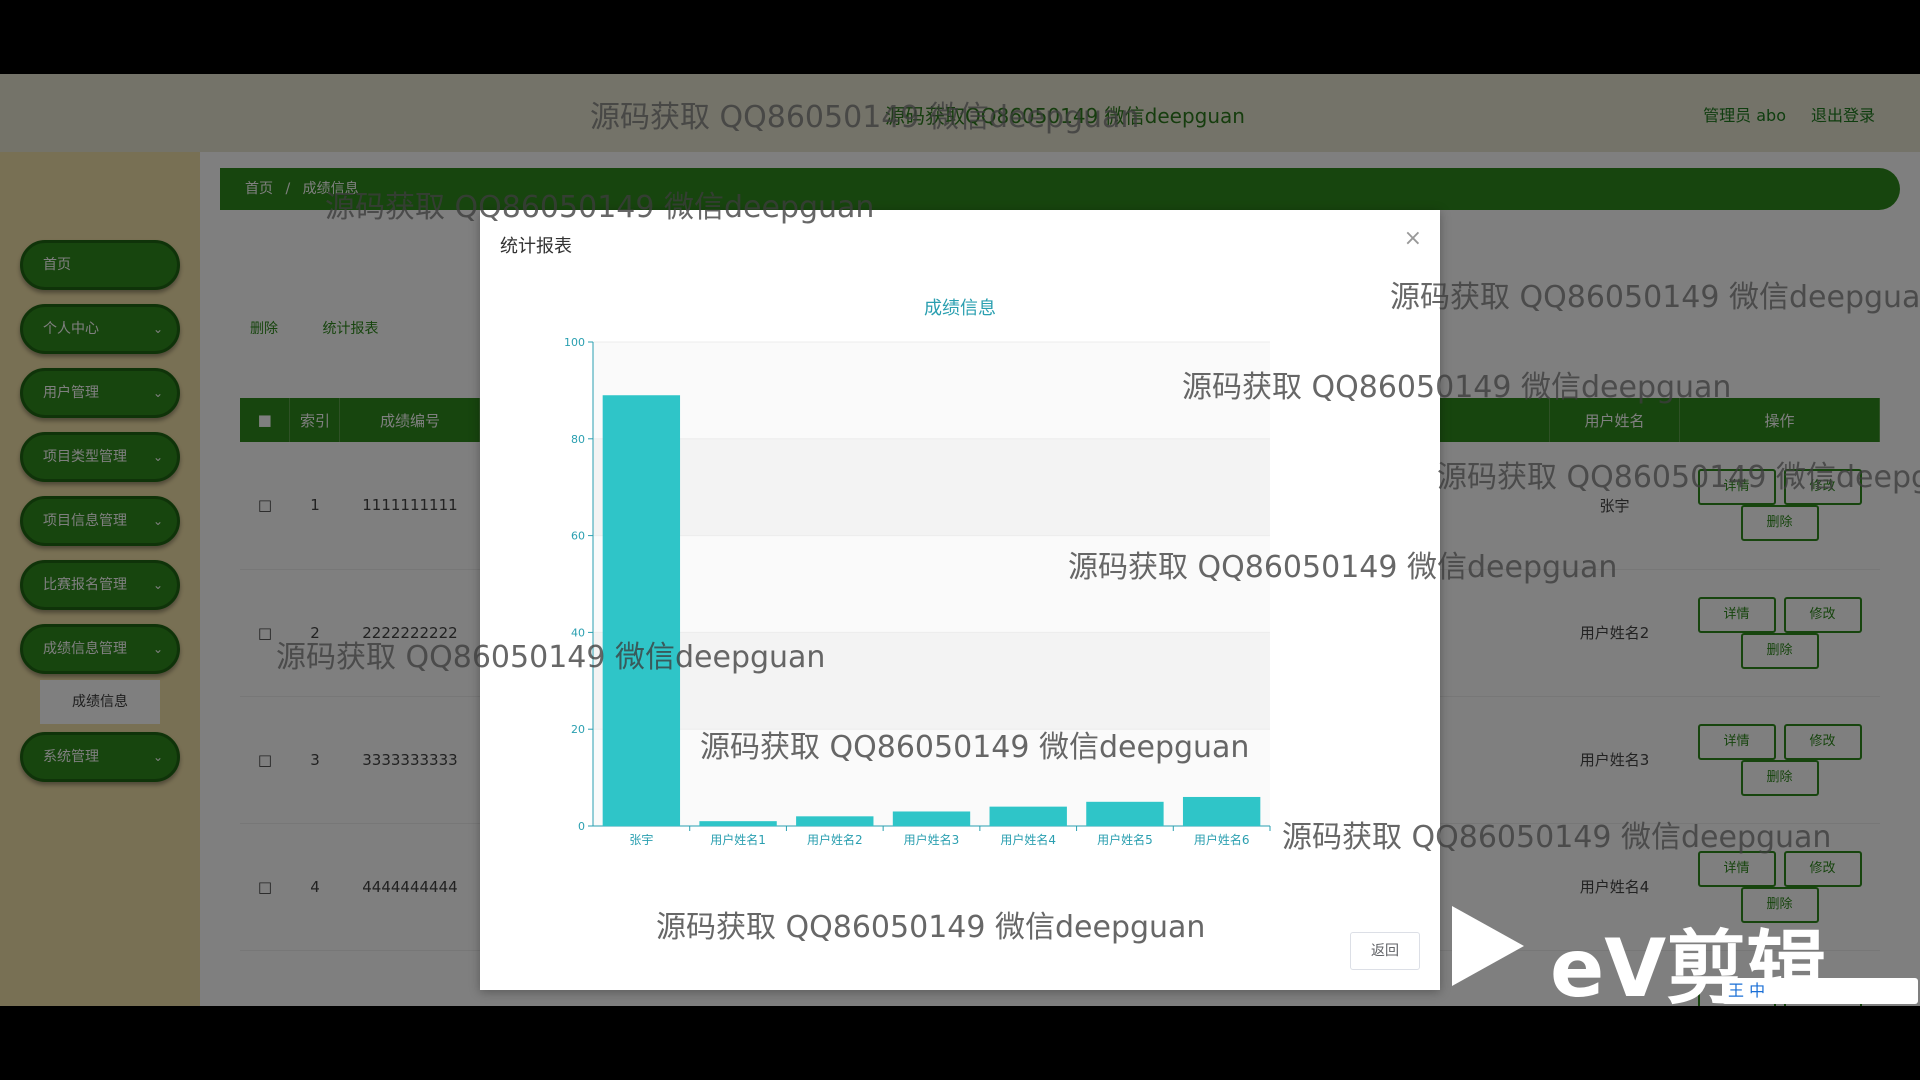  Describe the element at coordinates (835, 839) in the screenshot. I see `x-tick-label: 用户姓名2` at that location.